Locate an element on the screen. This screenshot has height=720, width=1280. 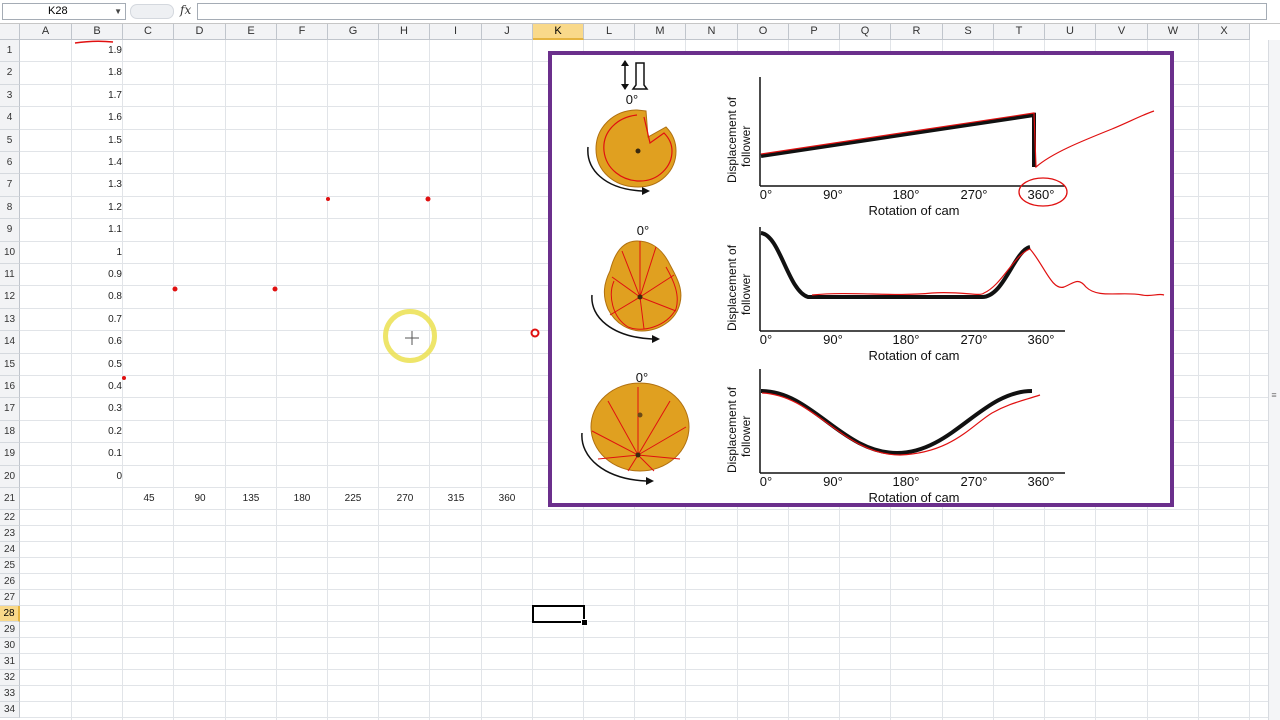
pear-cam-icon is located at coordinates (636, 291).